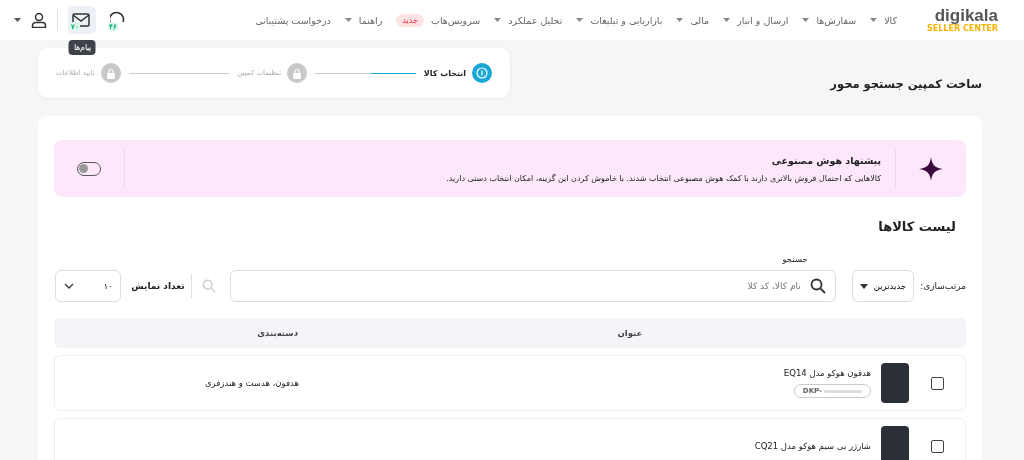 This screenshot has height=460, width=1024. I want to click on chevron-icon, so click(69, 286).